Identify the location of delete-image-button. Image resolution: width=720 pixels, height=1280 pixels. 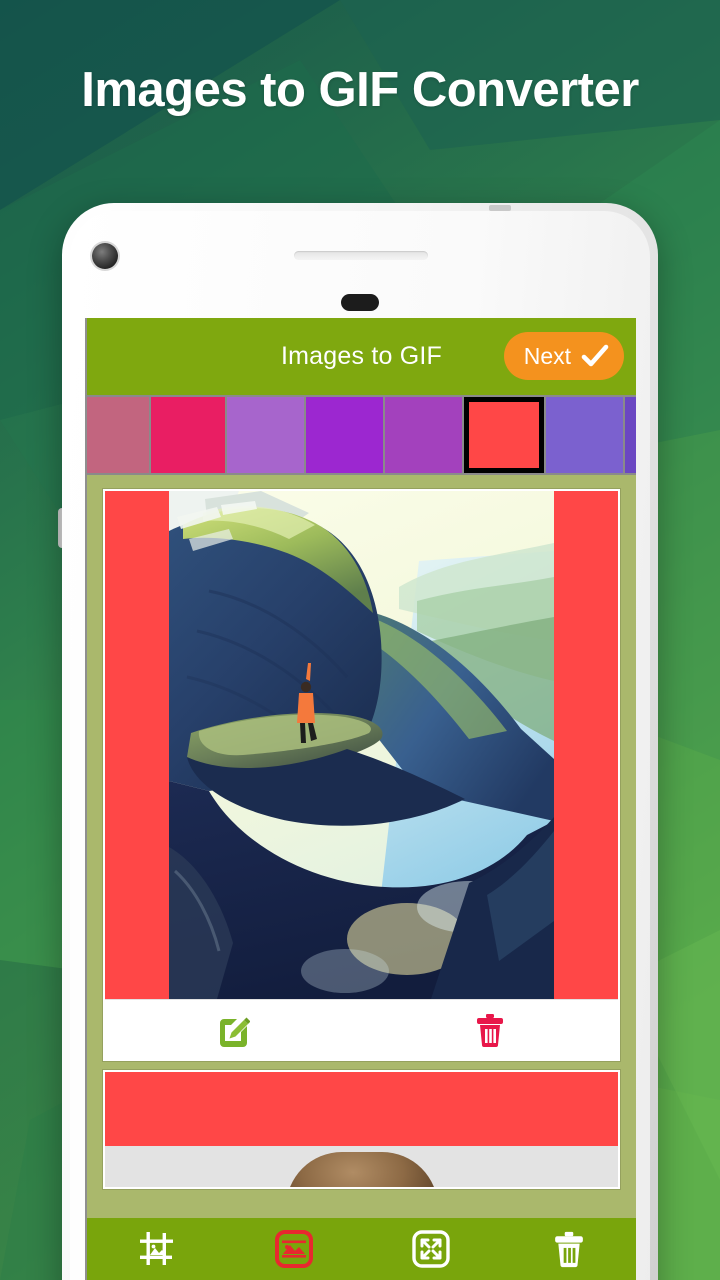
(490, 1030).